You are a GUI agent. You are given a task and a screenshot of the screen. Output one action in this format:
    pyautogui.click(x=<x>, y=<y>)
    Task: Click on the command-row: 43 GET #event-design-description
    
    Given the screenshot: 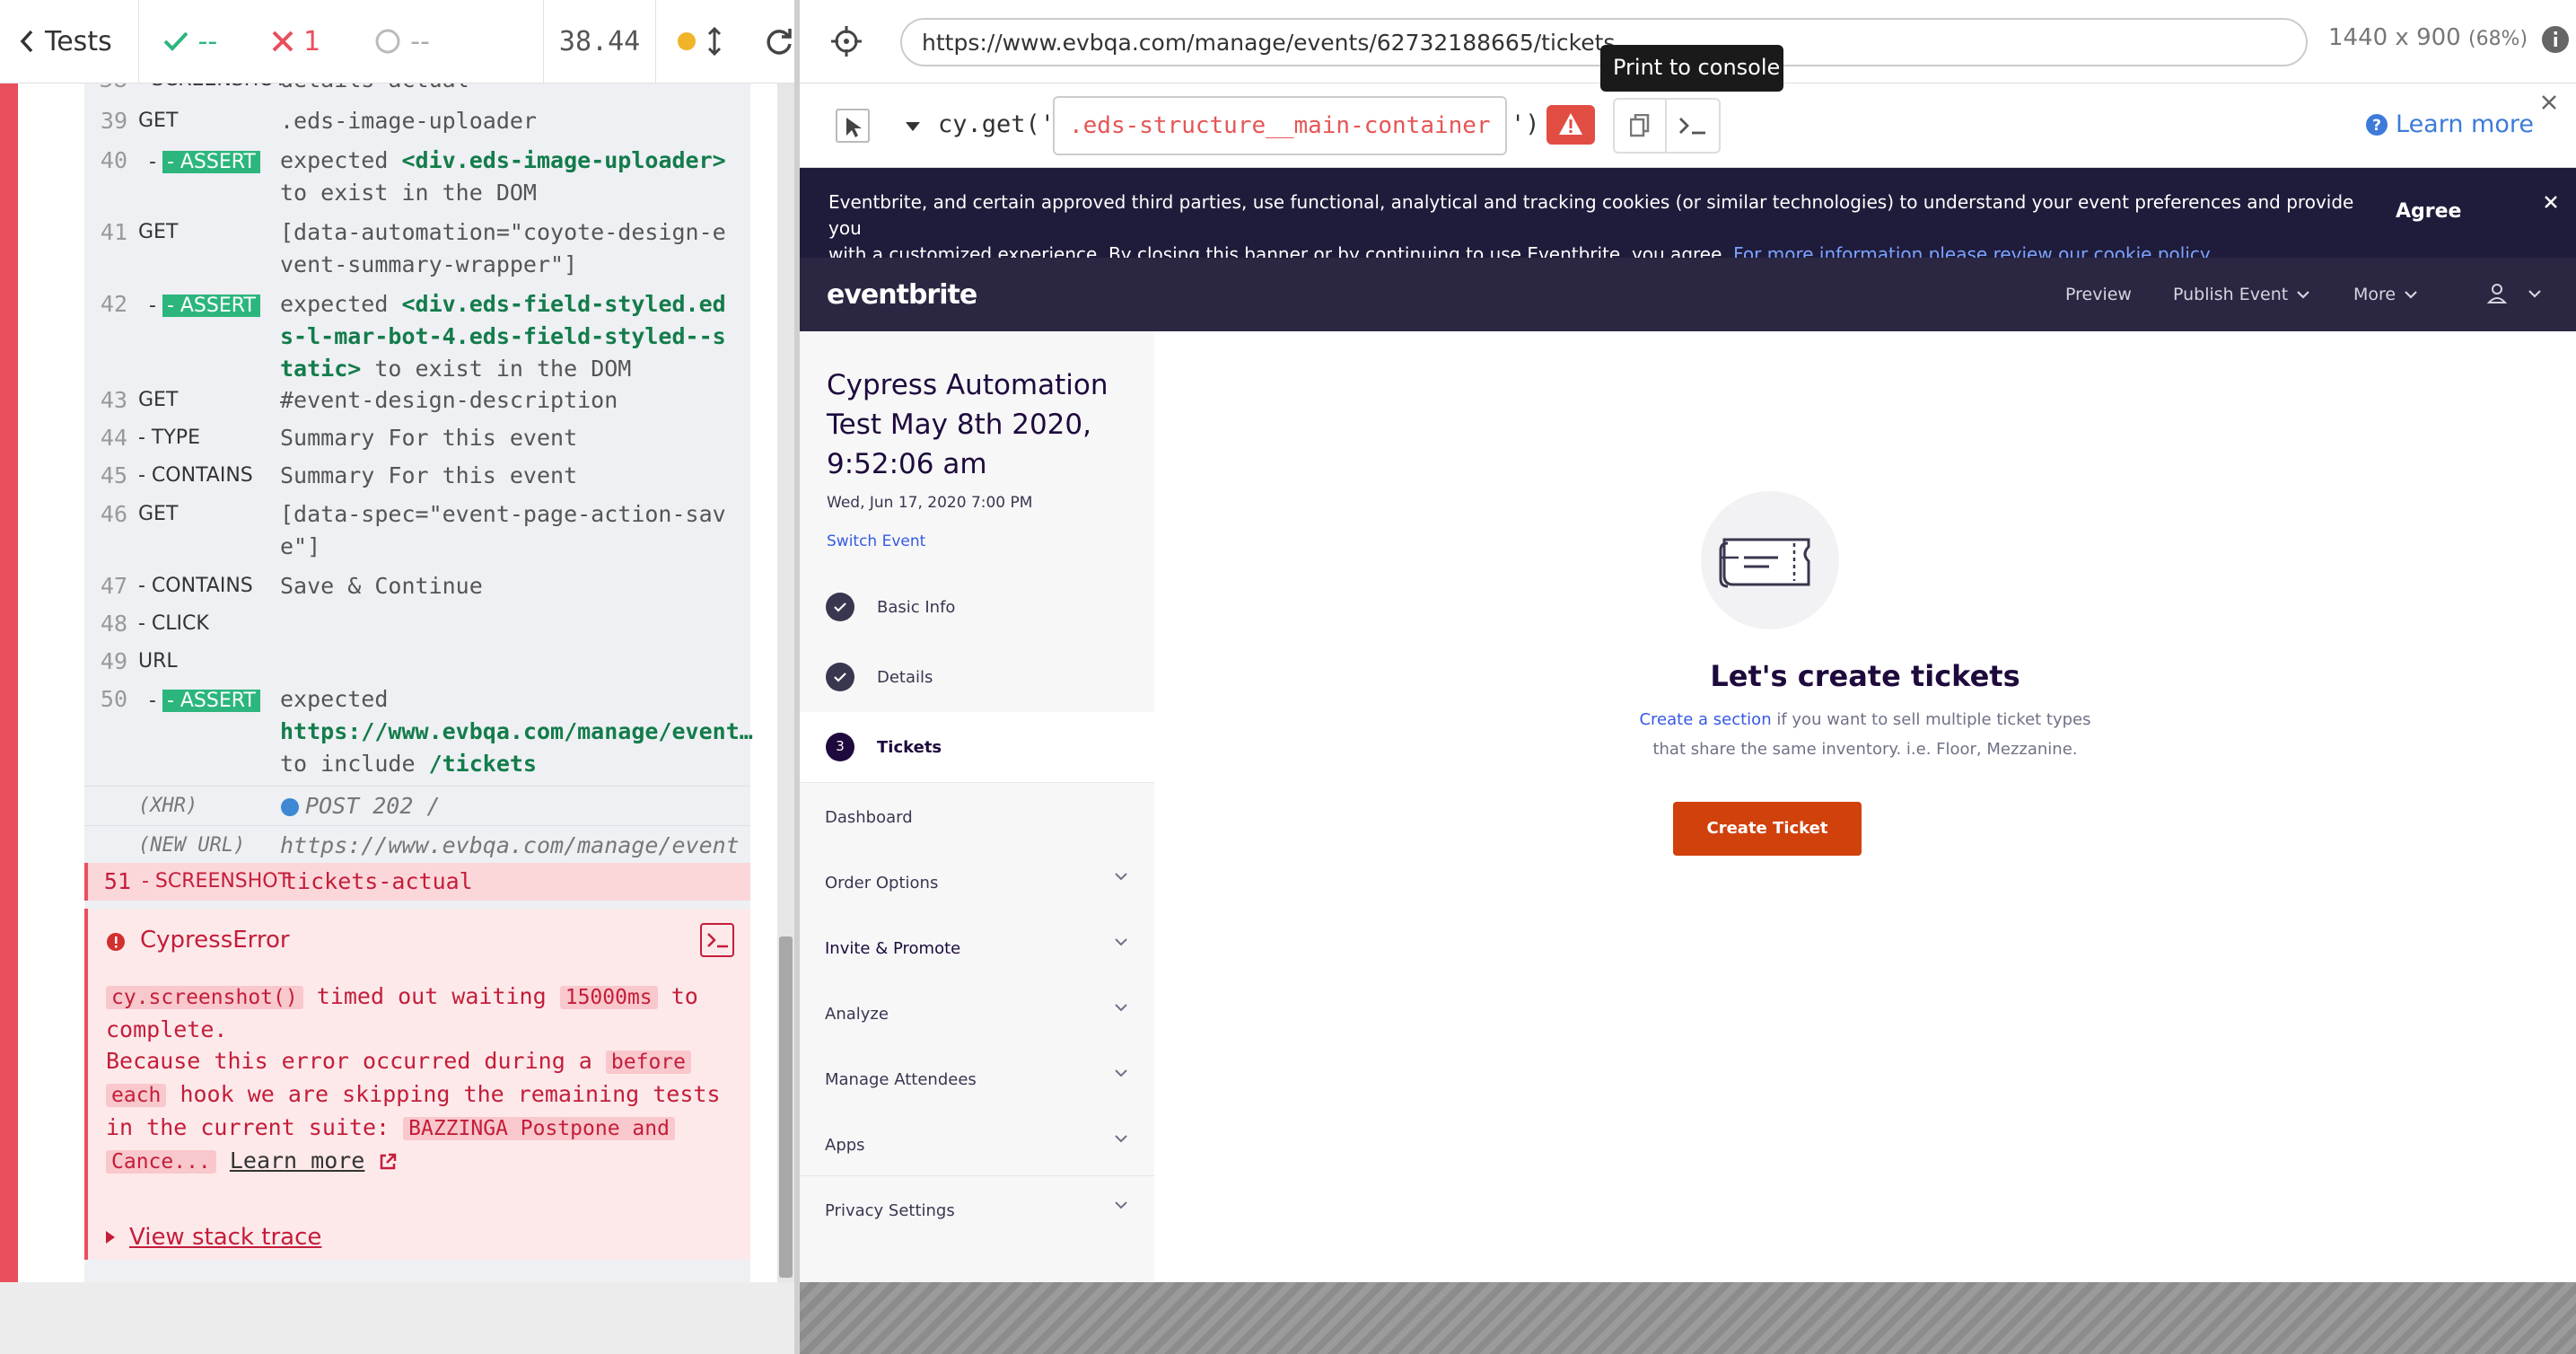 What is the action you would take?
    pyautogui.click(x=417, y=402)
    